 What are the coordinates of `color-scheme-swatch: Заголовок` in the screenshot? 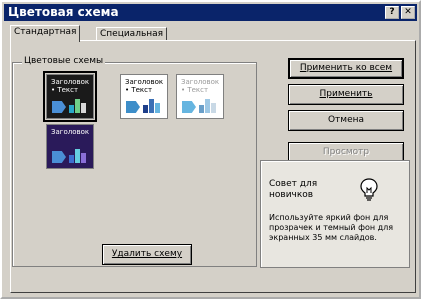 It's located at (70, 146).